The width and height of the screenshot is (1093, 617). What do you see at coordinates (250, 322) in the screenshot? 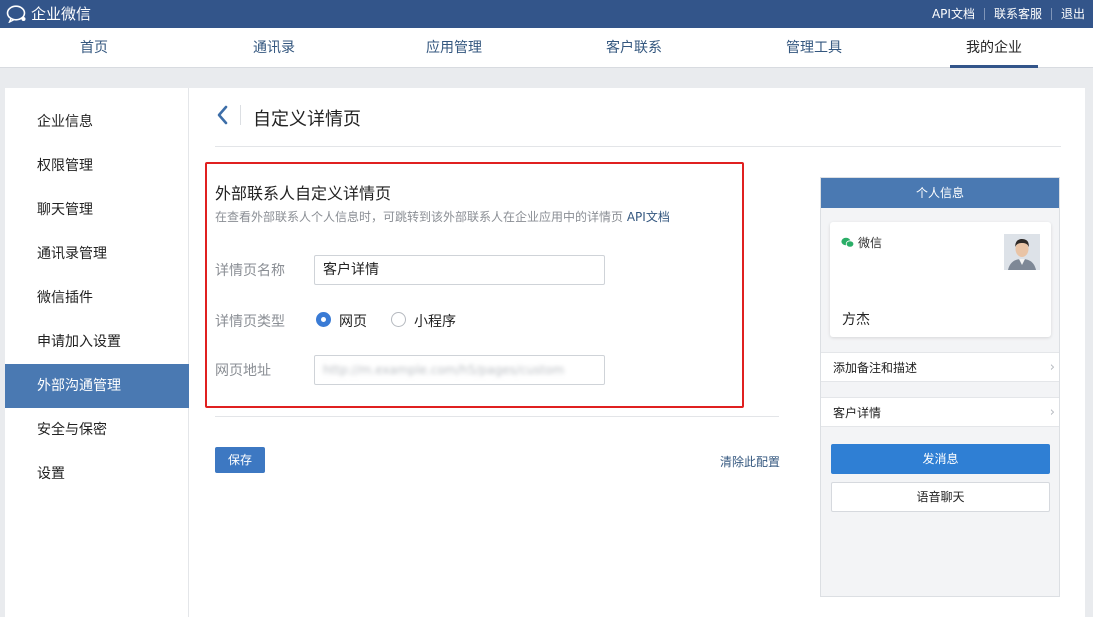
I see `detail-type-label: 详情页类型` at bounding box center [250, 322].